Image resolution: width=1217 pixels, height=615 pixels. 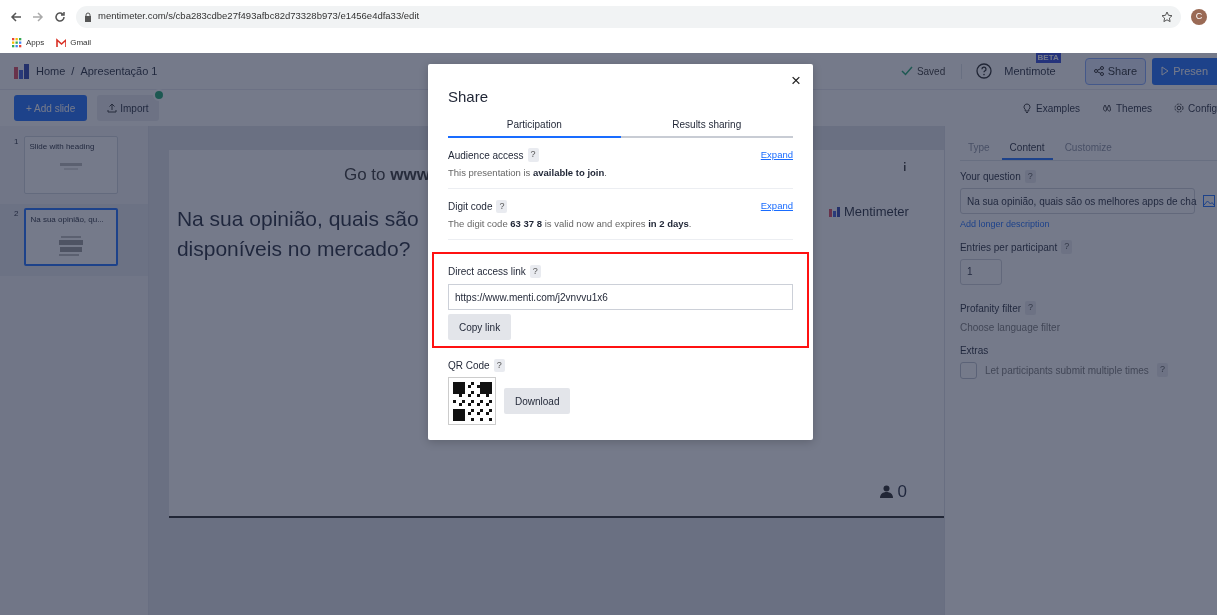 I want to click on star-icon, so click(x=1167, y=16).